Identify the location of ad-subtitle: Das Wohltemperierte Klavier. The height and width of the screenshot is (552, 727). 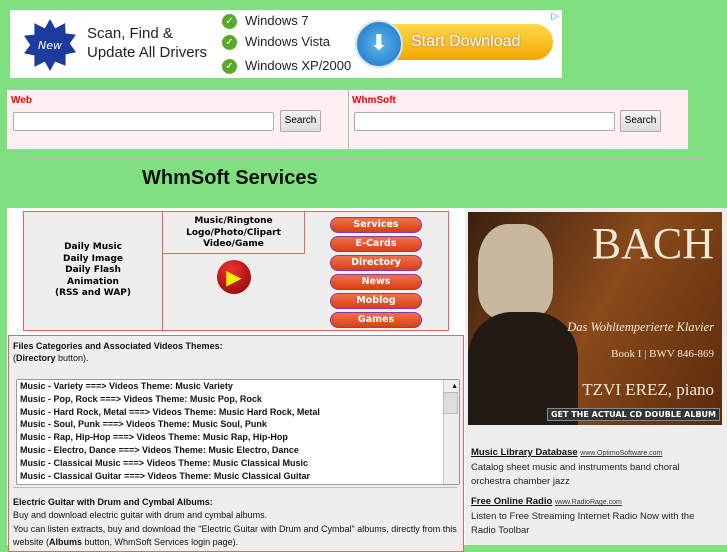
(640, 327).